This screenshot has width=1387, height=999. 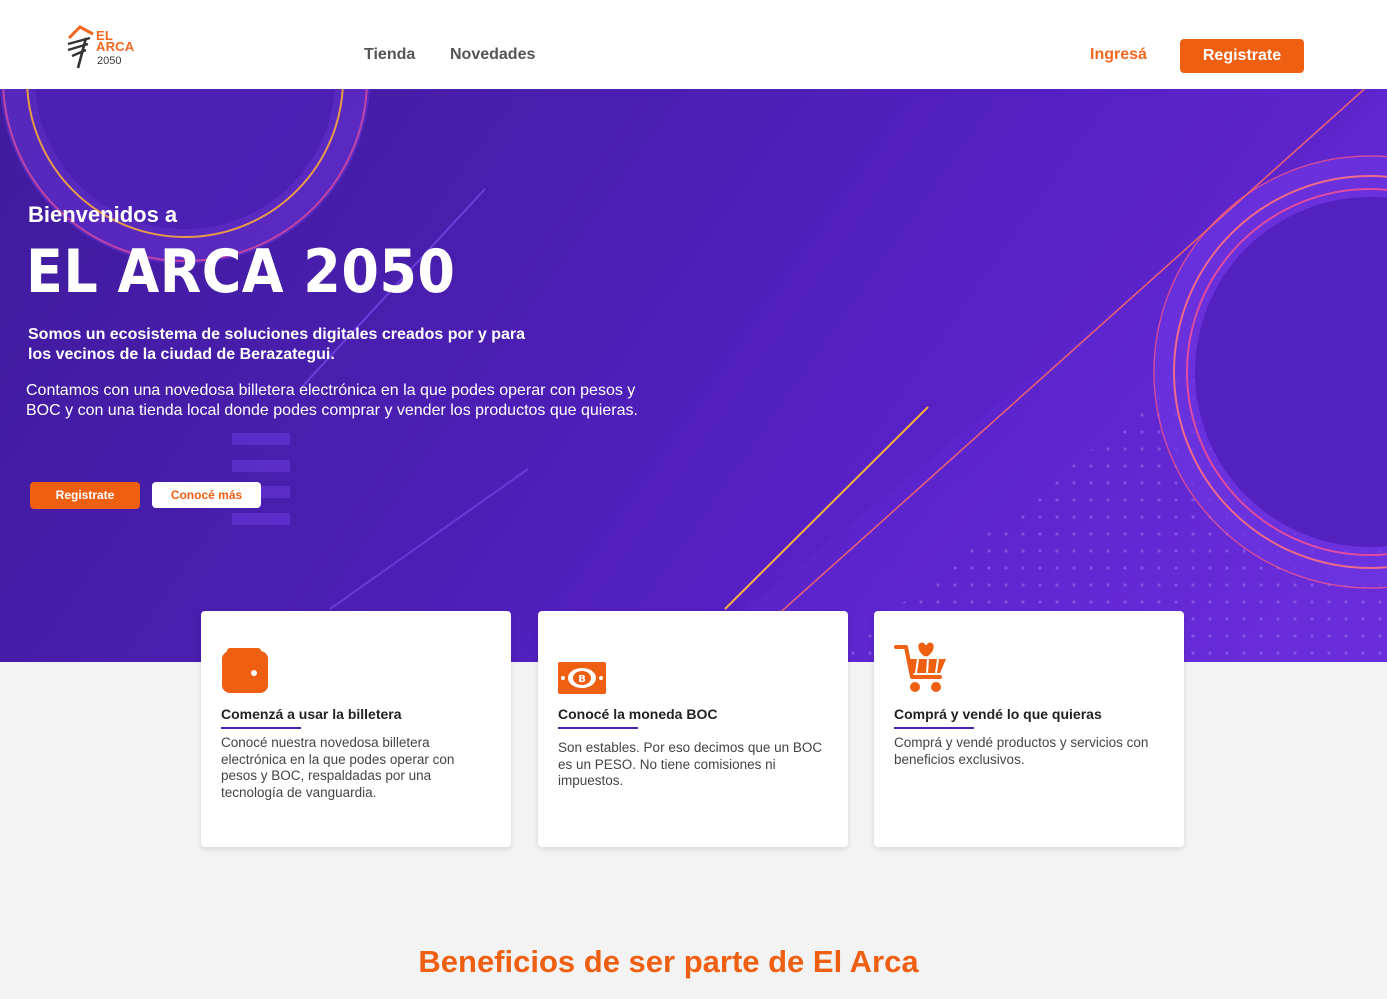 I want to click on bill-icon: B, so click(x=582, y=678).